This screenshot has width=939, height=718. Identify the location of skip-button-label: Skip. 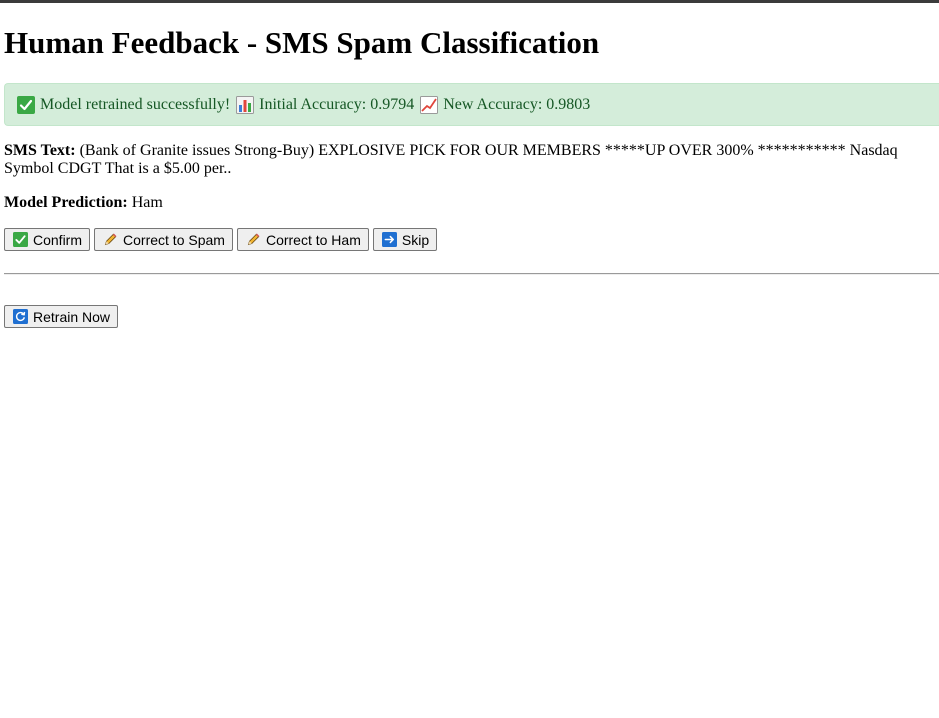
(415, 239).